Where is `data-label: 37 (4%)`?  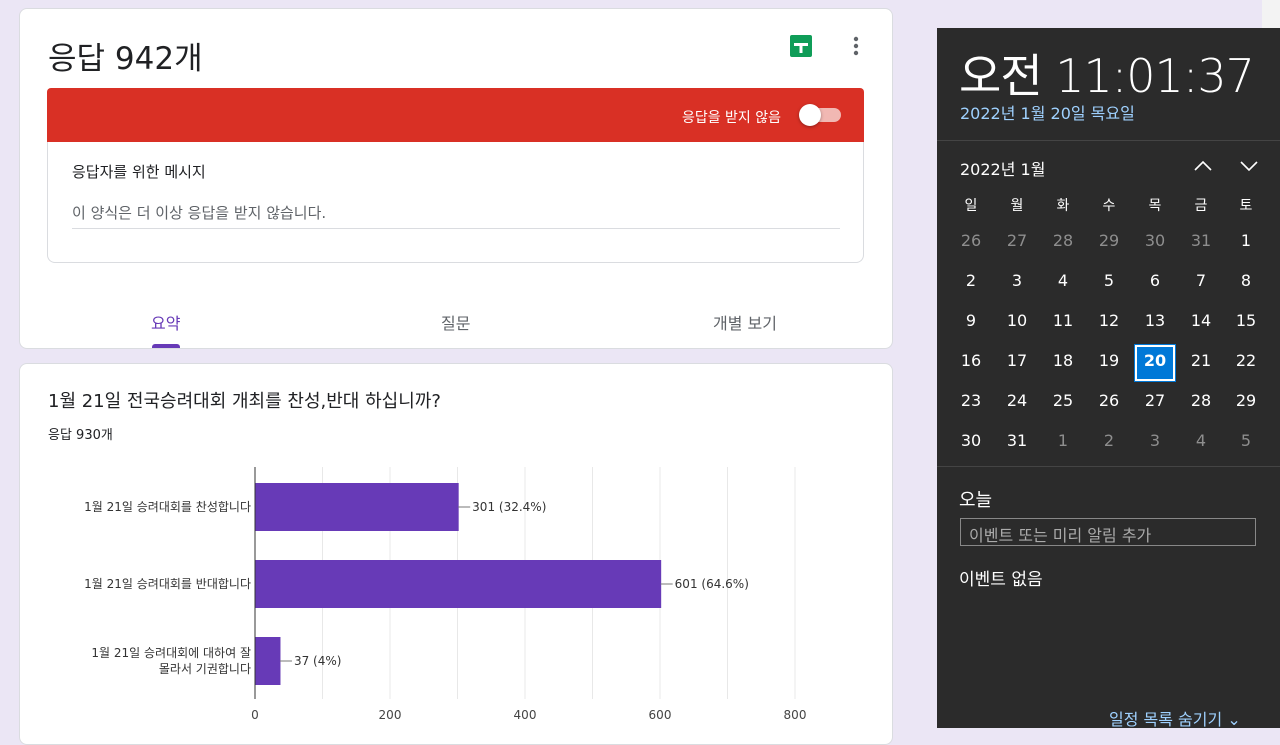
data-label: 37 (4%) is located at coordinates (317, 661).